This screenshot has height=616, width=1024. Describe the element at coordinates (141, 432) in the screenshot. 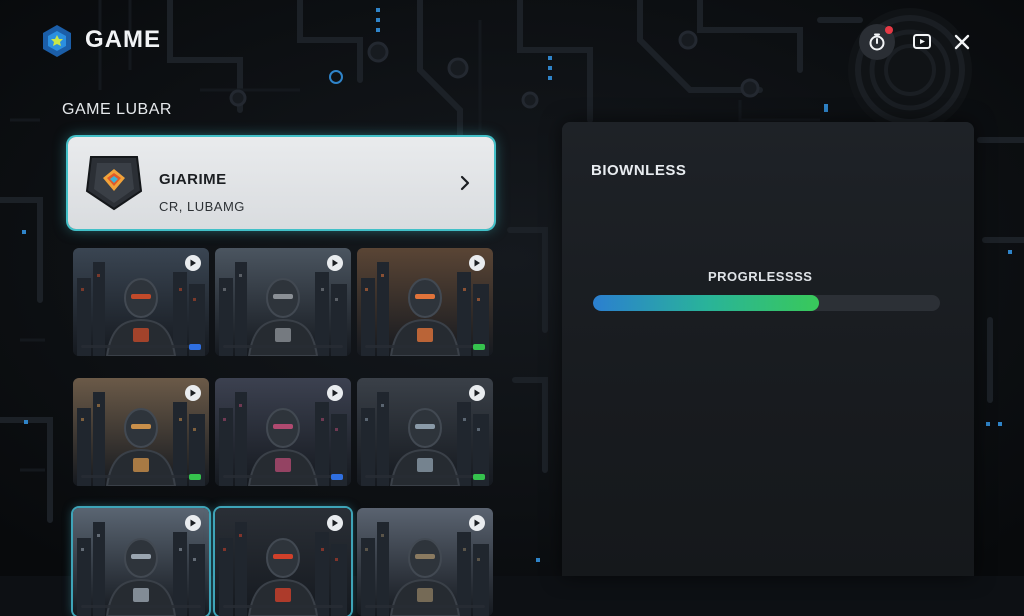

I see `game-tile-masked-warrior` at that location.